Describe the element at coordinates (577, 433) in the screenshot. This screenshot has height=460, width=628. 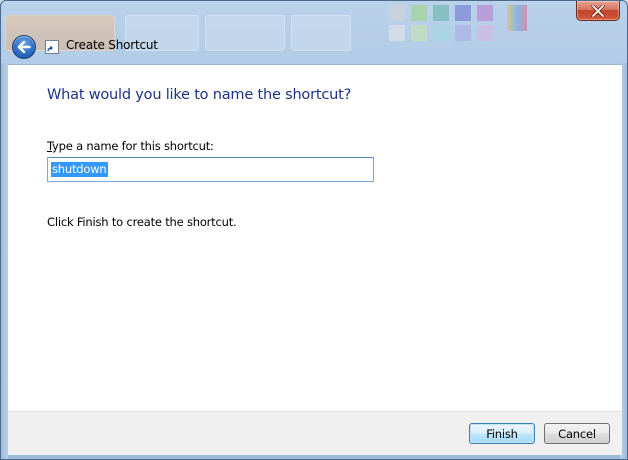
I see `cancel-button: Cancel` at that location.